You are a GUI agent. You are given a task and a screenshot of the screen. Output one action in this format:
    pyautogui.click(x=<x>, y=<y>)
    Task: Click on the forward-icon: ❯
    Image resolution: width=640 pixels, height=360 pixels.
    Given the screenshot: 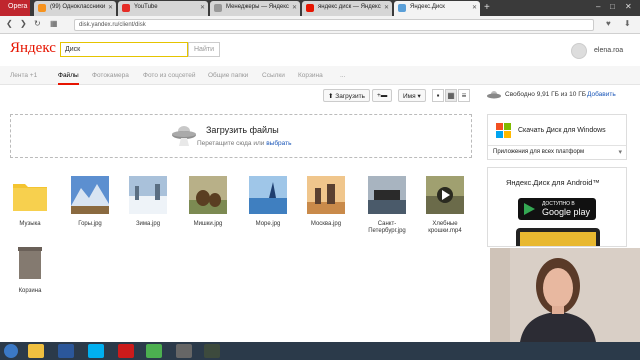 What is the action you would take?
    pyautogui.click(x=23, y=23)
    